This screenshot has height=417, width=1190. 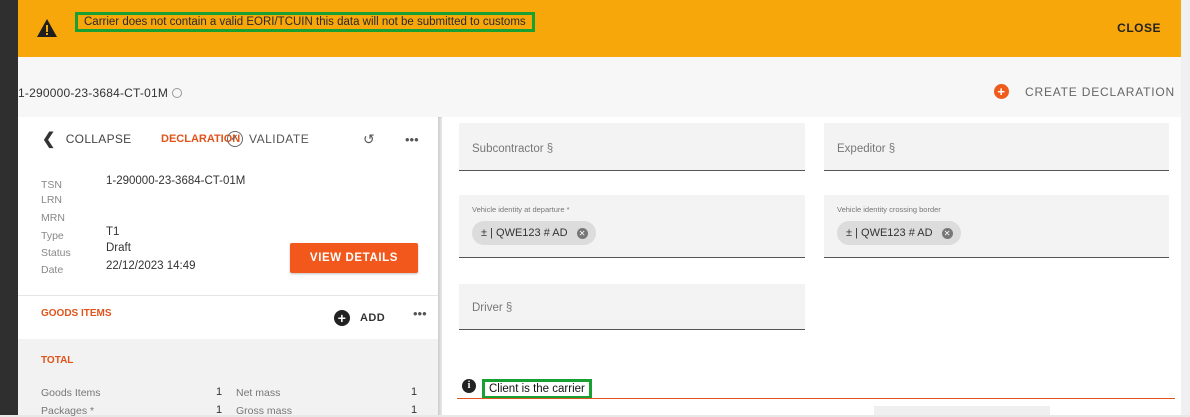 I want to click on warning-icon, so click(x=47, y=28).